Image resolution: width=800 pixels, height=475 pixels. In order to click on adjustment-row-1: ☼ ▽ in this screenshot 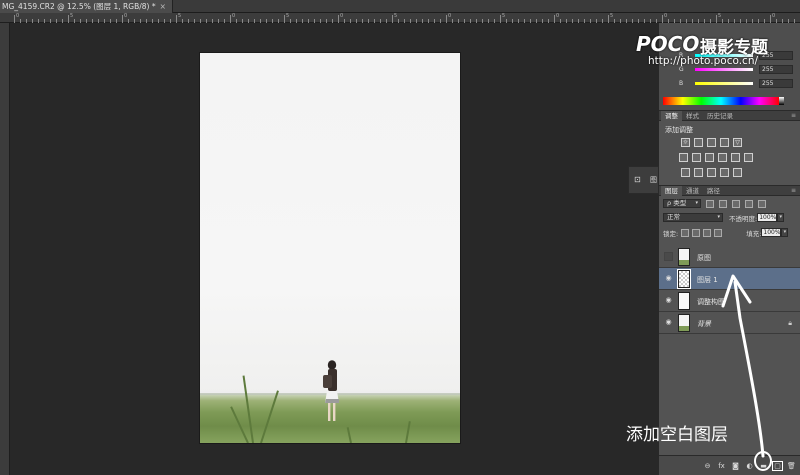, I will do `click(711, 142)`.